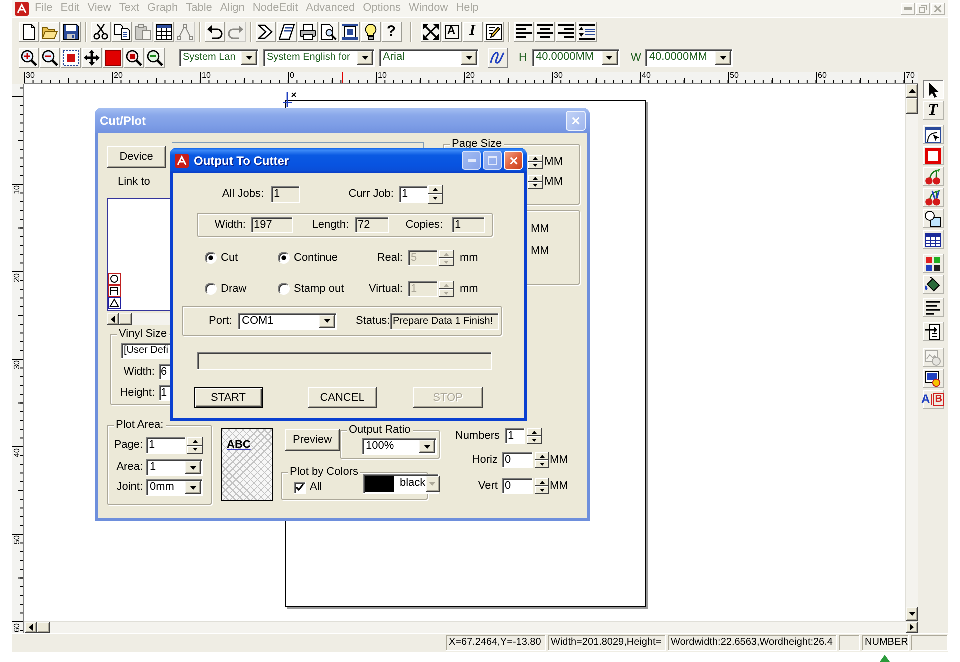  Describe the element at coordinates (444, 321) in the screenshot. I see `status-field: Prepare Data 1 Finish!` at that location.